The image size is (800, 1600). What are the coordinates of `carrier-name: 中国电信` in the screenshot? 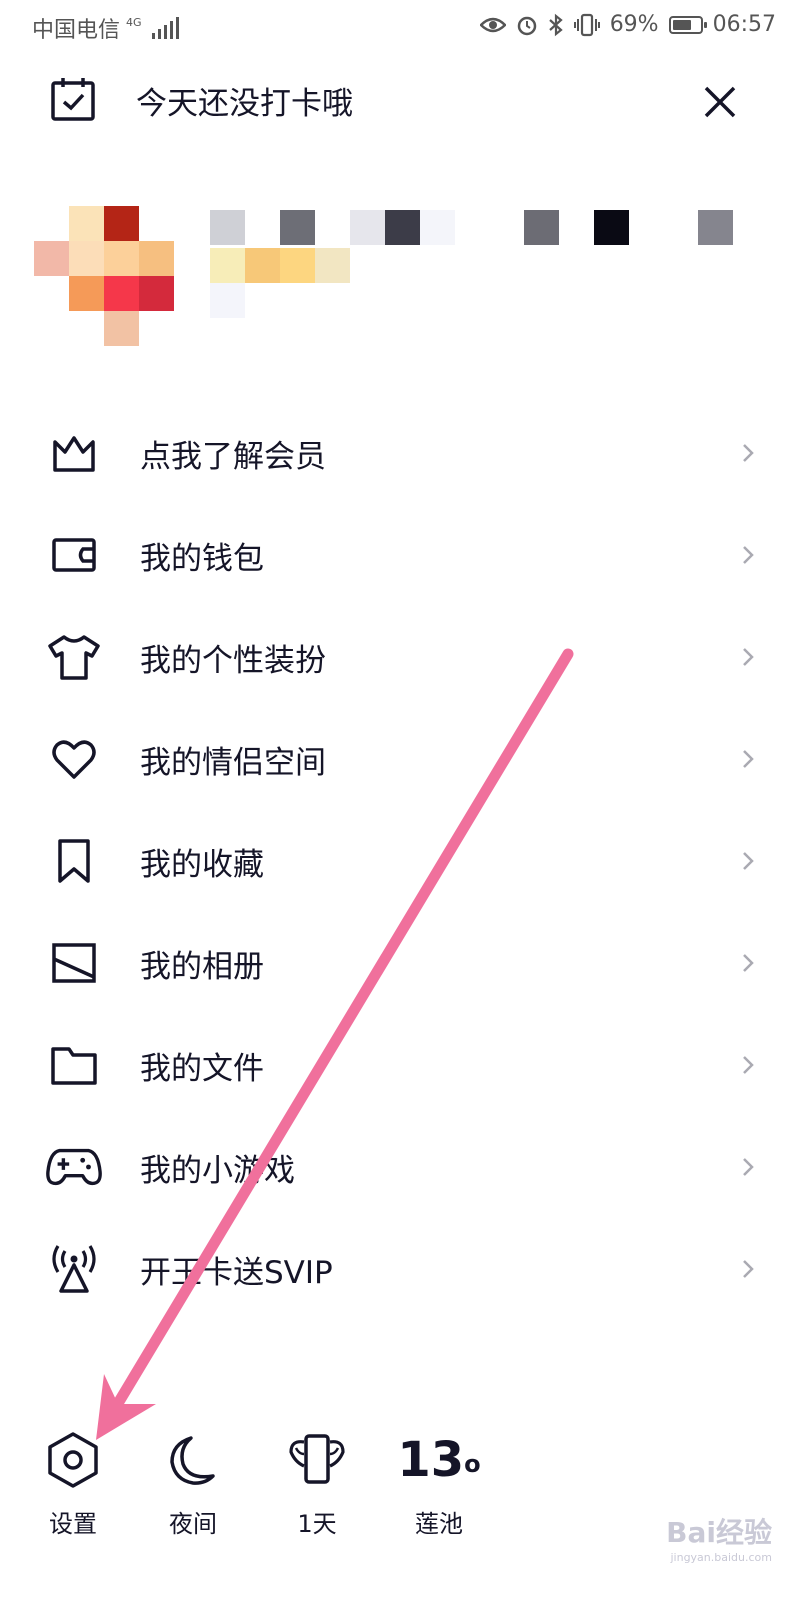 It's located at (76, 30).